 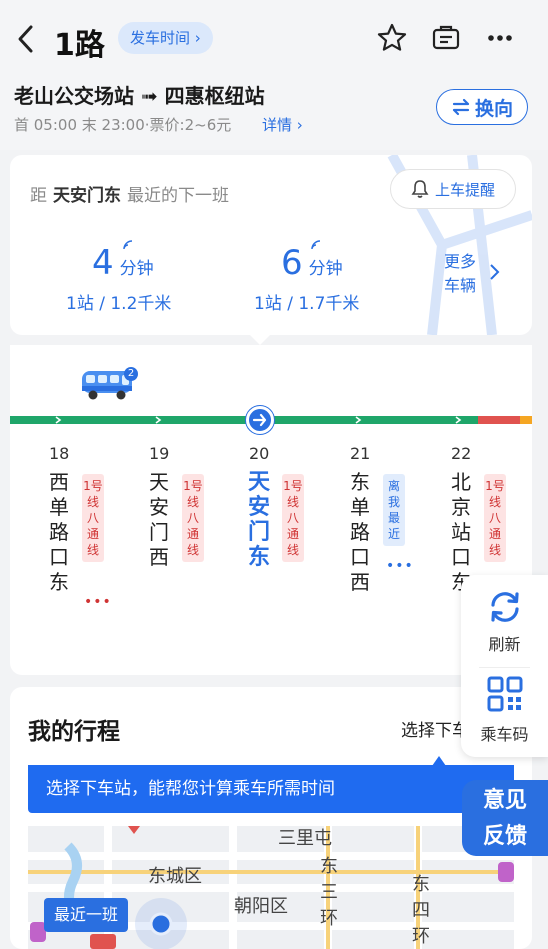 What do you see at coordinates (26, 39) in the screenshot?
I see `back-arrow-icon` at bounding box center [26, 39].